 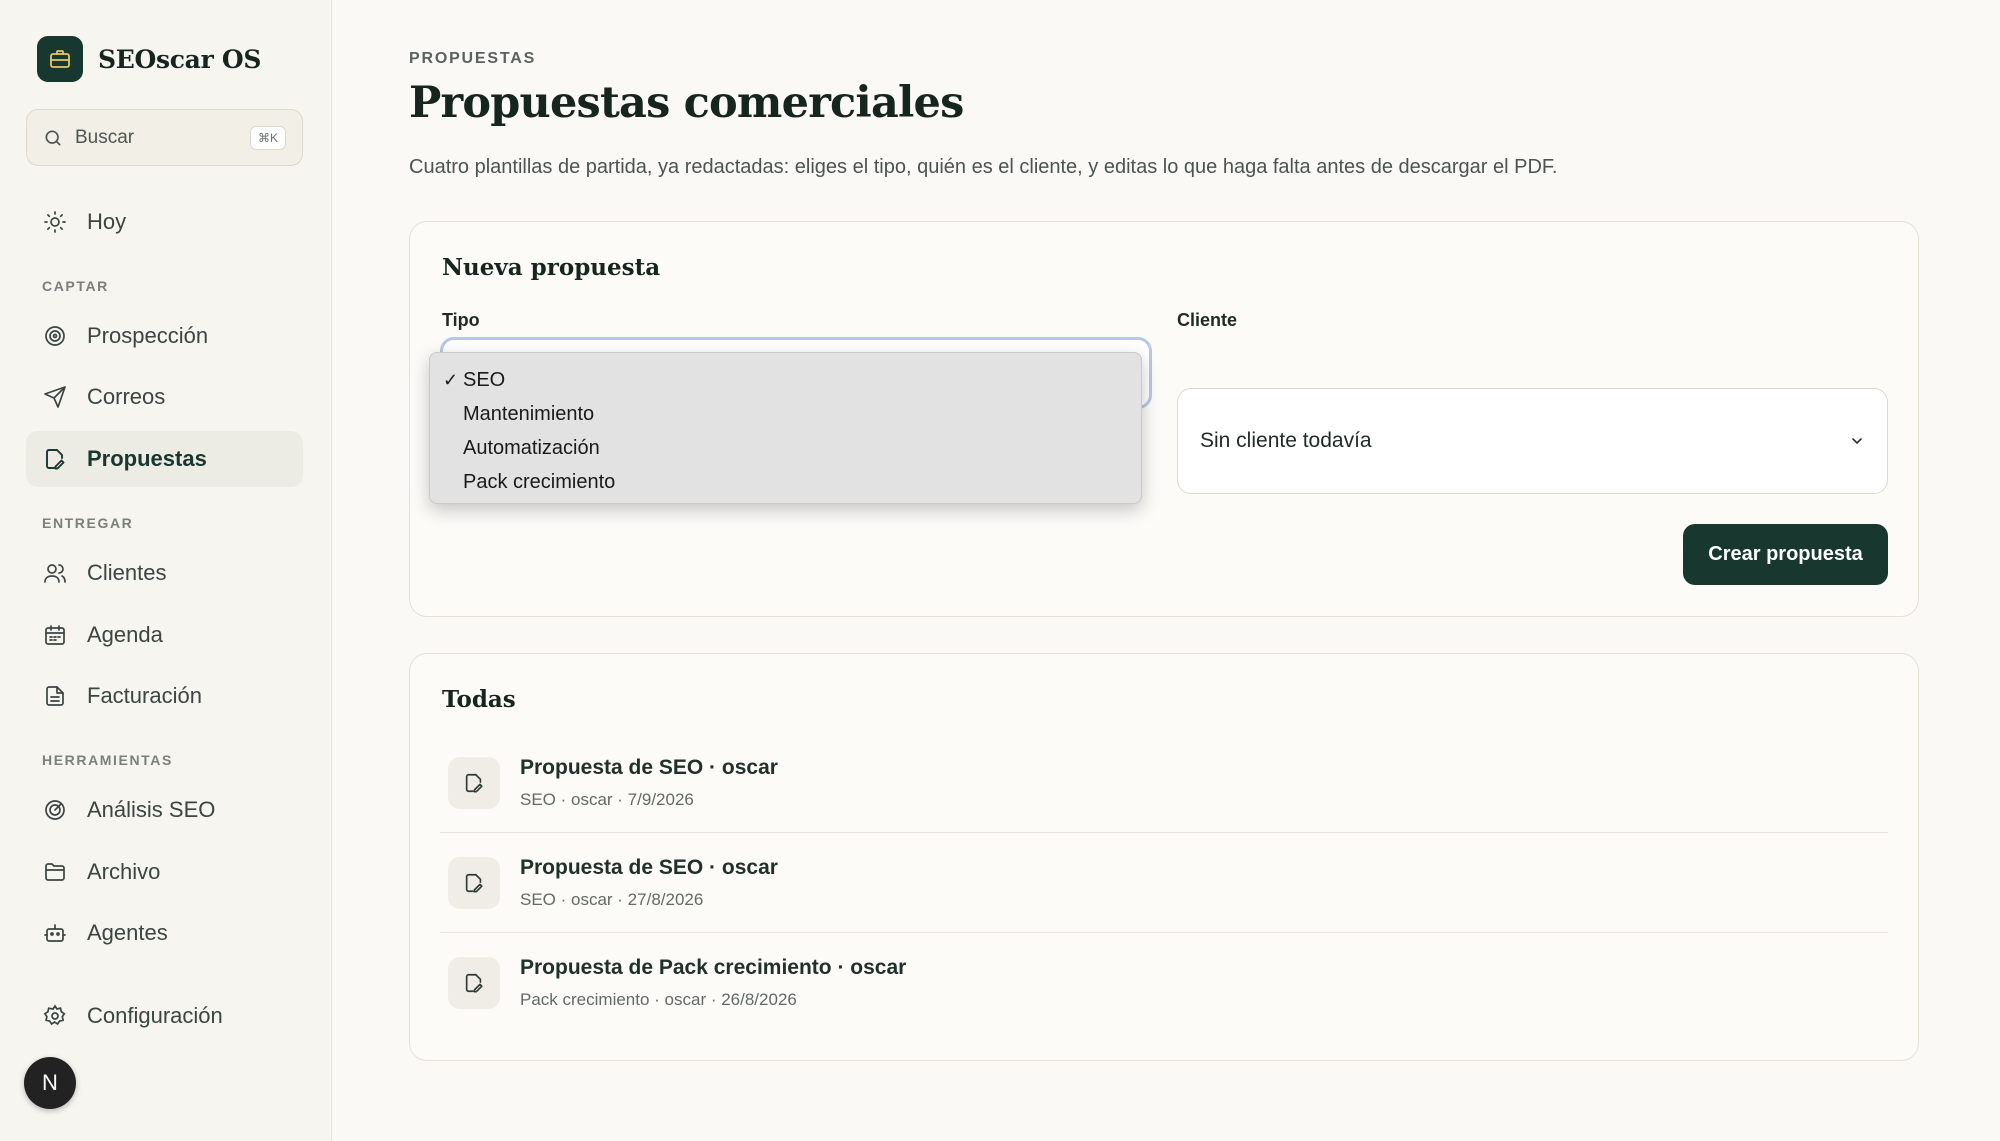 I want to click on sidebar-item-label: Hoy, so click(x=107, y=221).